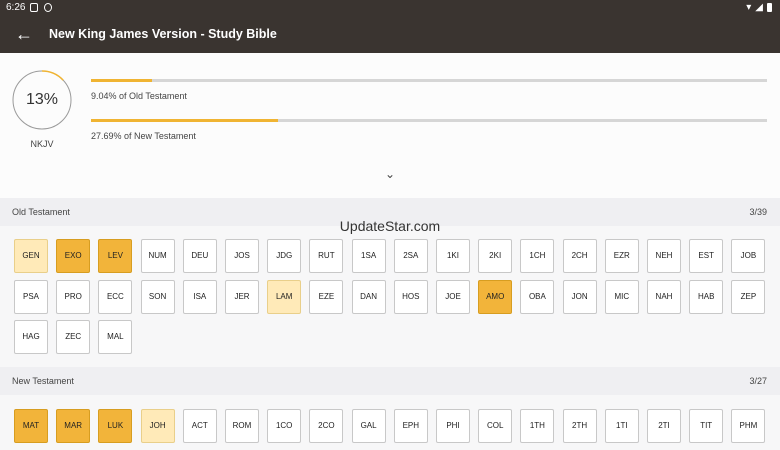 The width and height of the screenshot is (780, 450). What do you see at coordinates (664, 426) in the screenshot?
I see `book-2ti-button: 2TI` at bounding box center [664, 426].